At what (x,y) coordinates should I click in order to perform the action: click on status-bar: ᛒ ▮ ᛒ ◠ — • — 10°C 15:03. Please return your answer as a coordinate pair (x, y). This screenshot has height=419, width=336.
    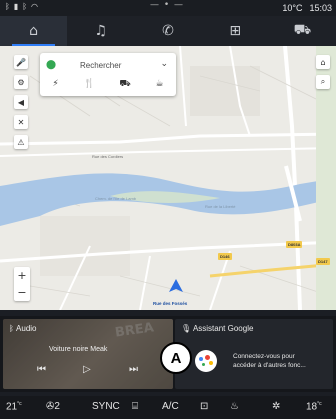
    Looking at the image, I should click on (168, 8).